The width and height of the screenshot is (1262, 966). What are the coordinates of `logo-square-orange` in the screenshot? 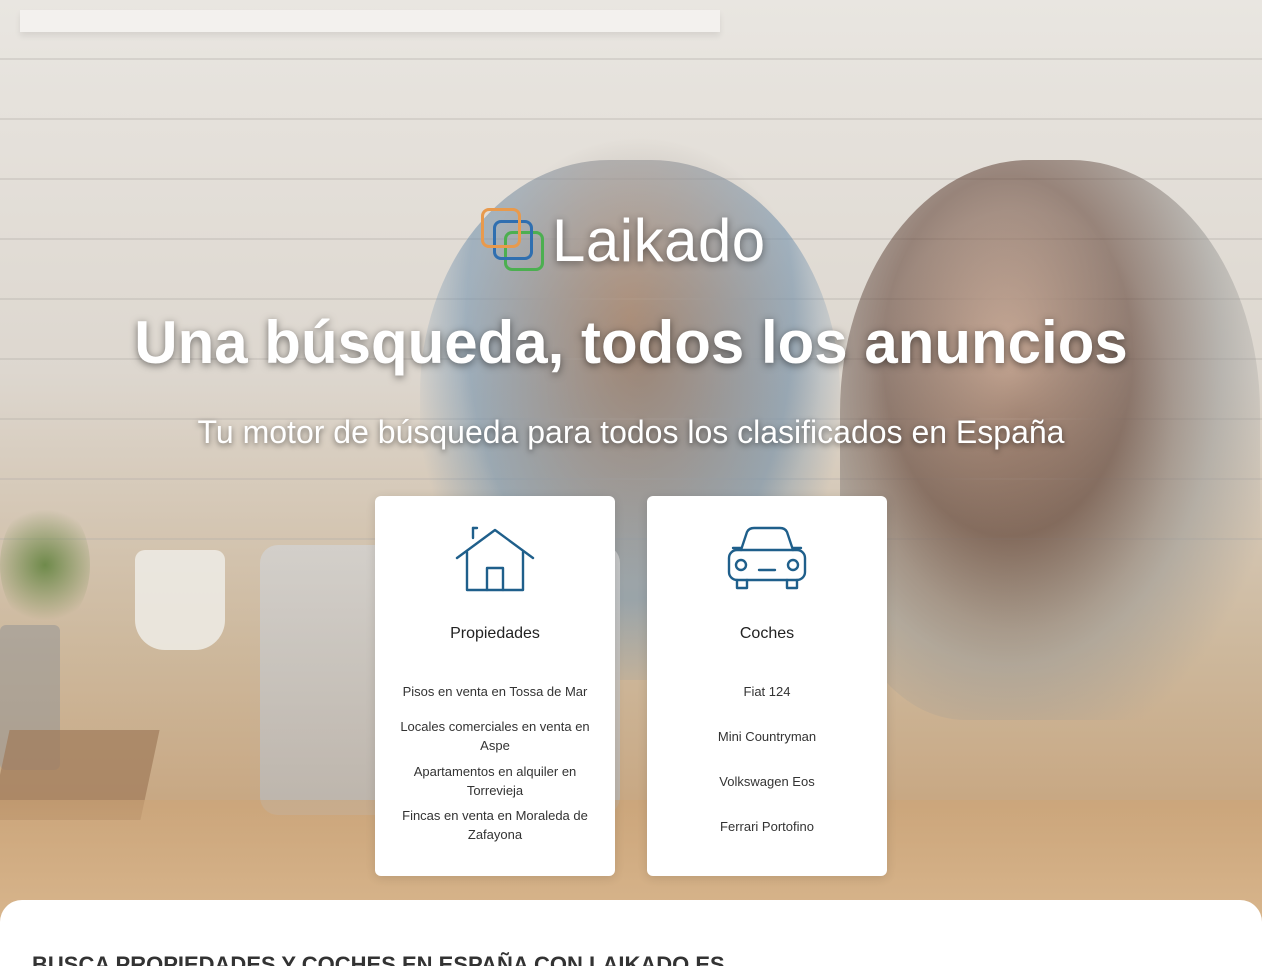 It's located at (501, 228).